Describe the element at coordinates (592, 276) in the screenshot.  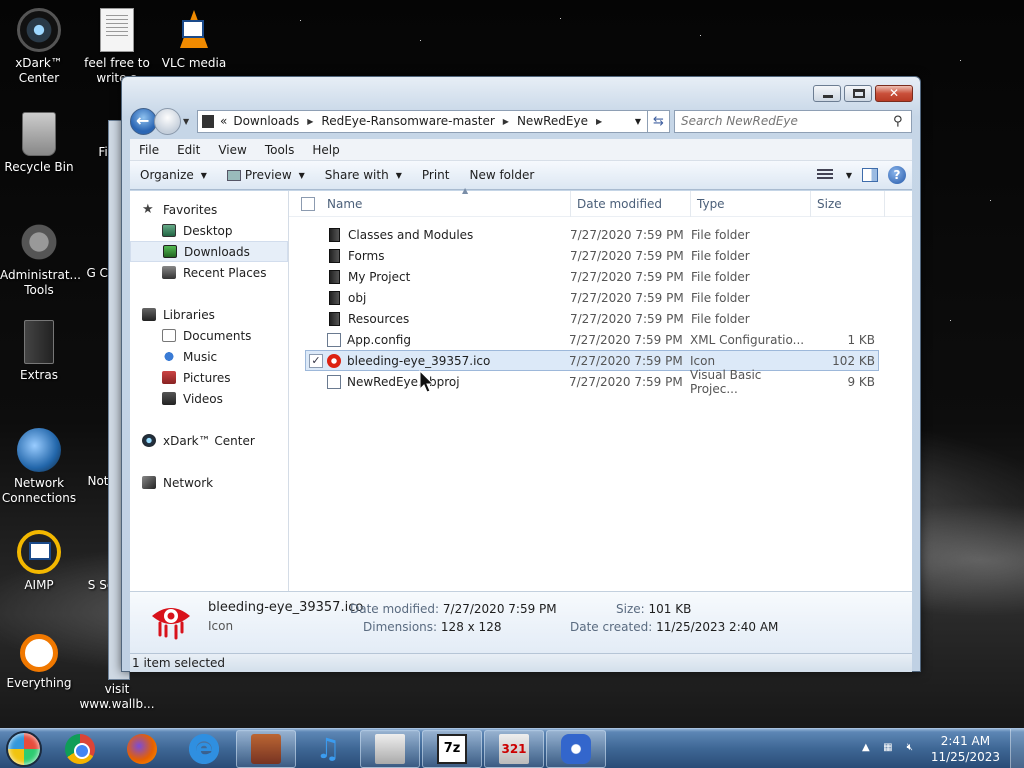
I see `file-row: My Project 7/27/2020 7:59 PM File folder` at that location.